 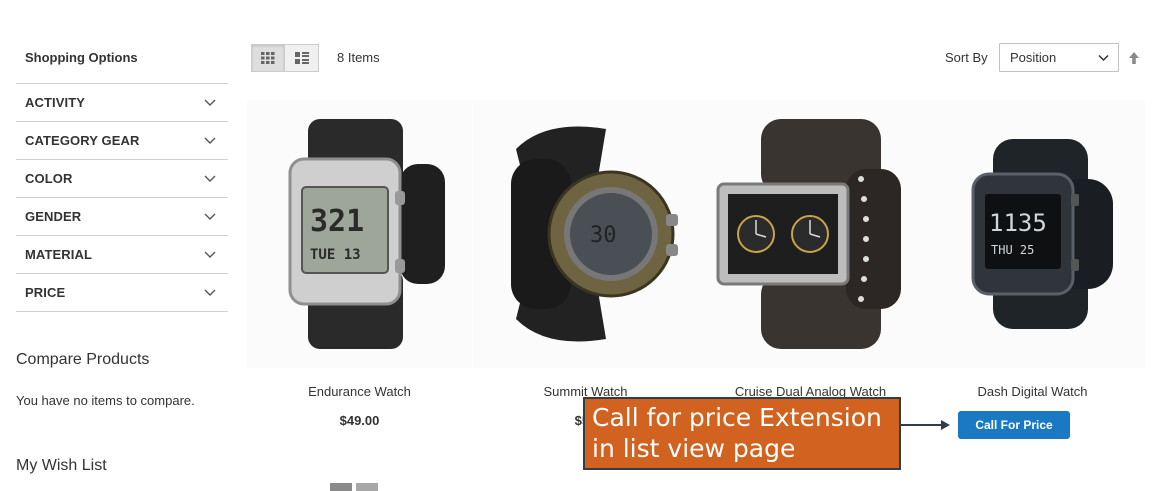 What do you see at coordinates (81, 57) in the screenshot?
I see `shopping-options-title: Shopping Options` at bounding box center [81, 57].